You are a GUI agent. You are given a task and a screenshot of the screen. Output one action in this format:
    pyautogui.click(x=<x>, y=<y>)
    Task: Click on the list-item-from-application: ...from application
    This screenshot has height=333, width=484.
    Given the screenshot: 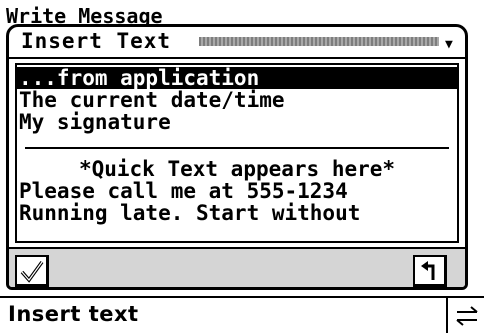 What is the action you would take?
    pyautogui.click(x=237, y=78)
    